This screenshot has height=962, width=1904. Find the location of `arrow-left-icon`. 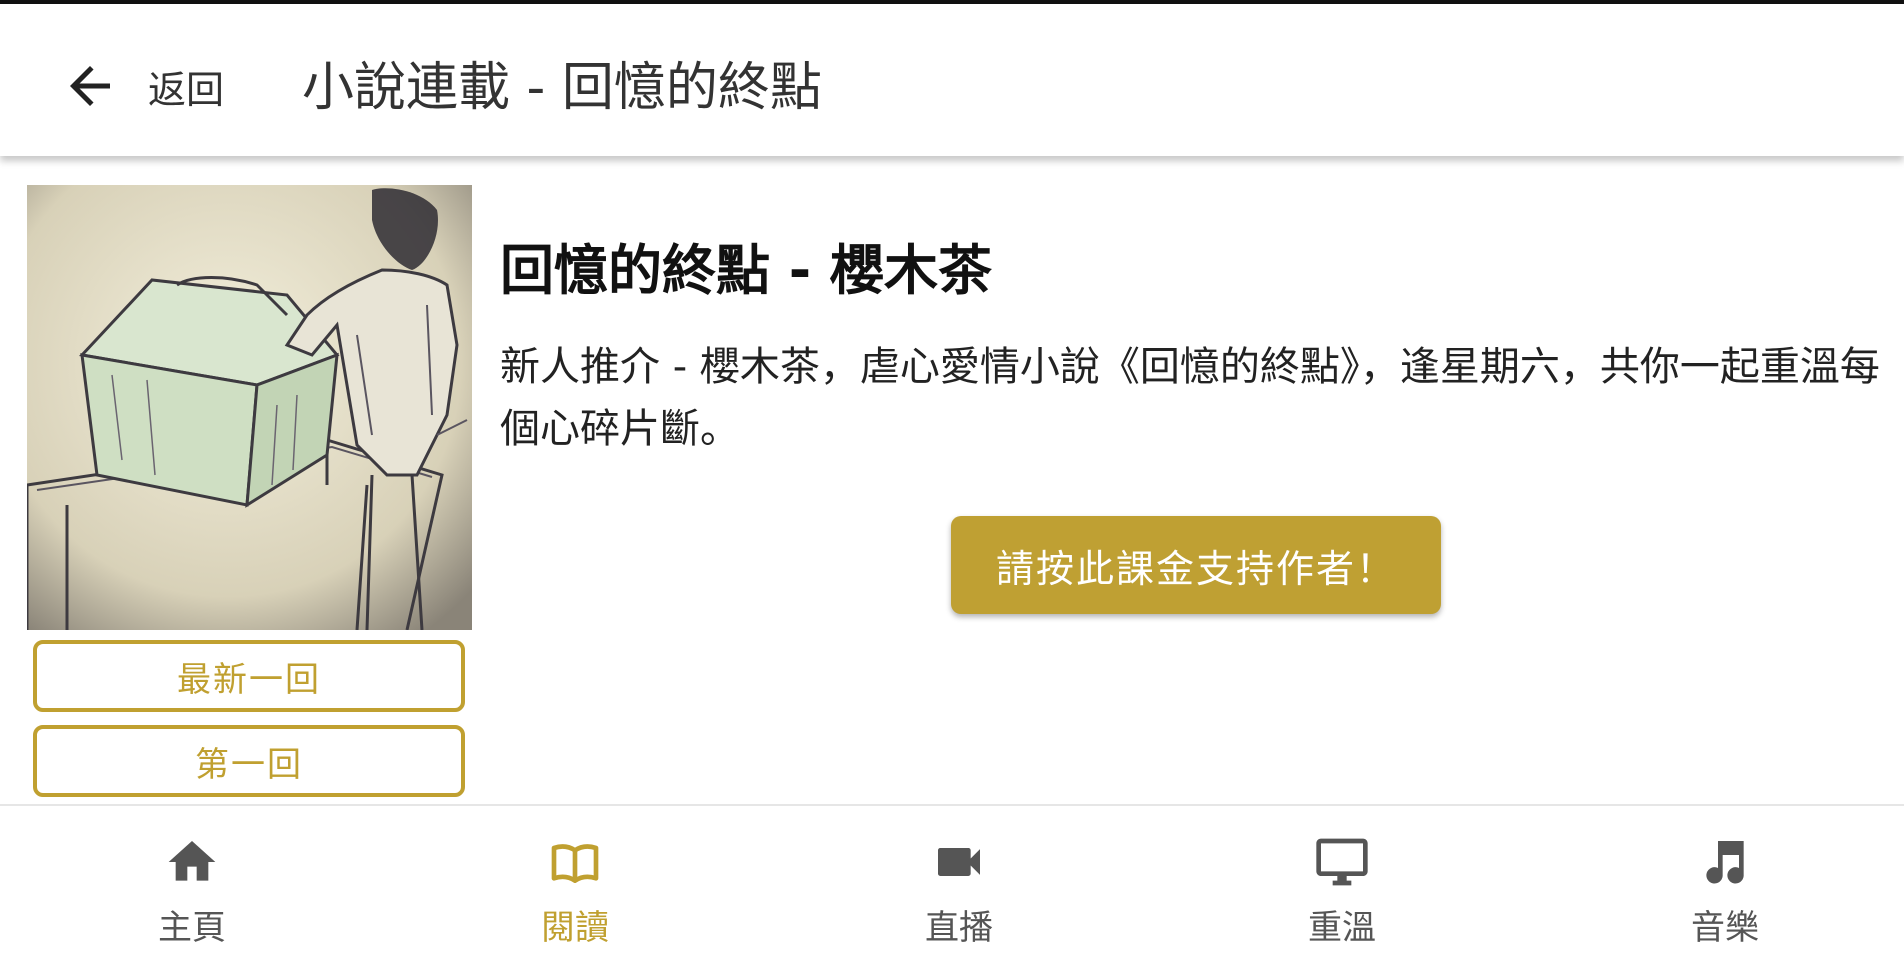

arrow-left-icon is located at coordinates (90, 86).